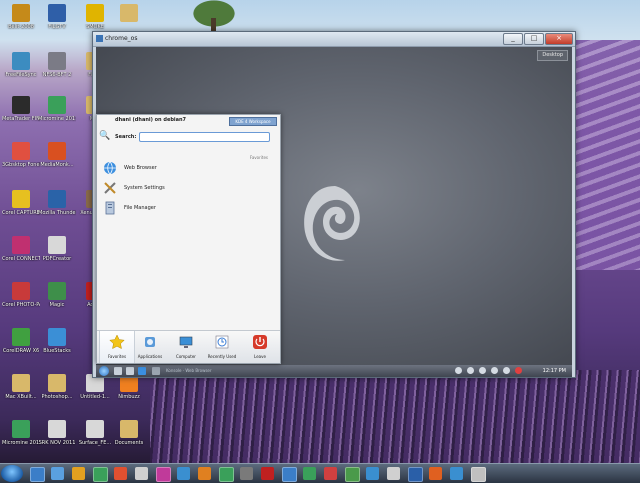 The height and width of the screenshot is (483, 640). What do you see at coordinates (534, 39) in the screenshot?
I see `maximize-button: □` at bounding box center [534, 39].